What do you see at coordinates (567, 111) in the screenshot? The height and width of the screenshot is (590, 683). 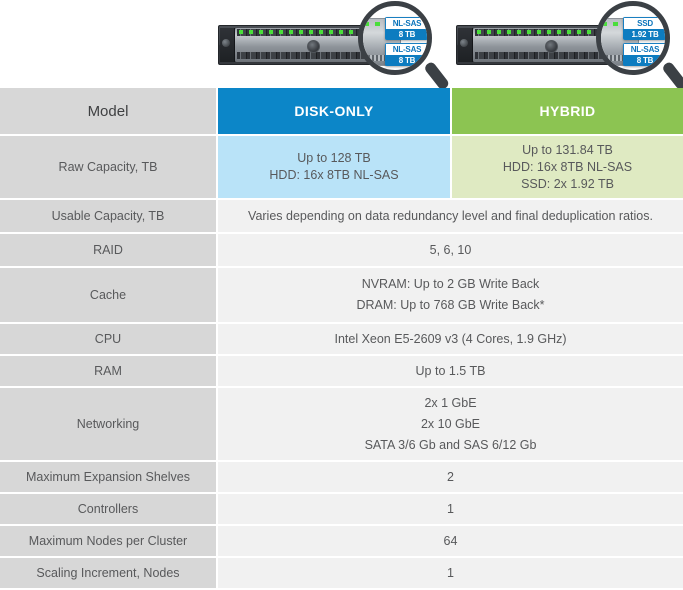 I see `column-header-hybrid: HYBRID` at bounding box center [567, 111].